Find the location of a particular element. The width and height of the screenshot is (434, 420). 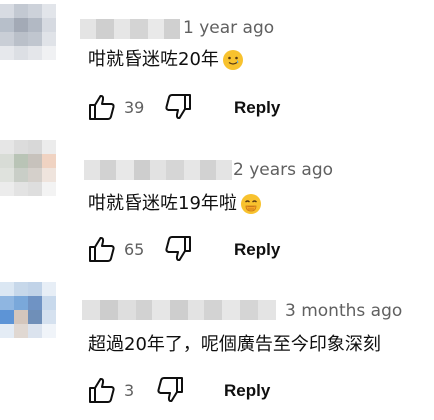

like-count: 39 is located at coordinates (134, 107).